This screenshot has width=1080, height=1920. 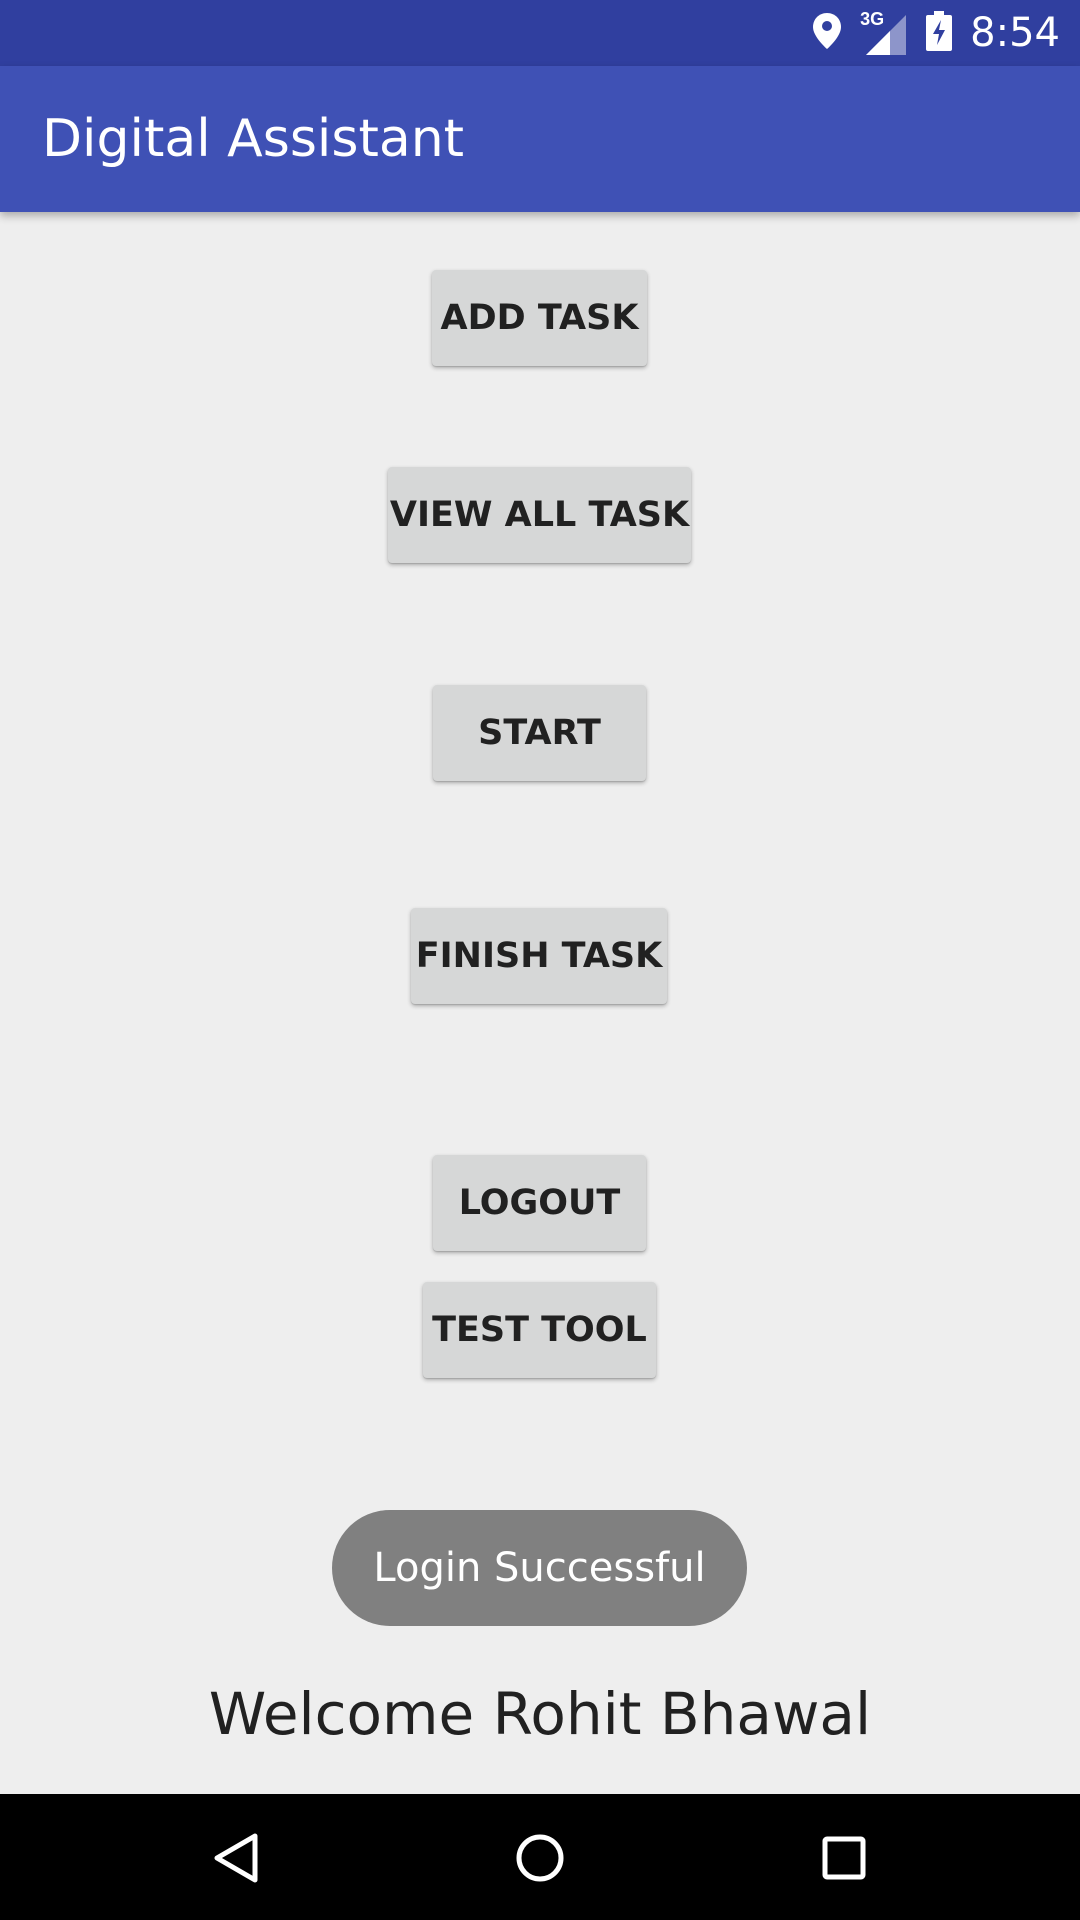 I want to click on view-all-task-button: VIEW ALL TASK, so click(x=539, y=515).